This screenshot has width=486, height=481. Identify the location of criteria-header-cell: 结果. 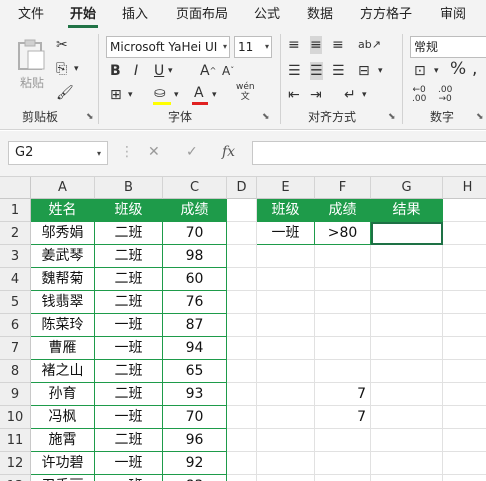
(407, 210).